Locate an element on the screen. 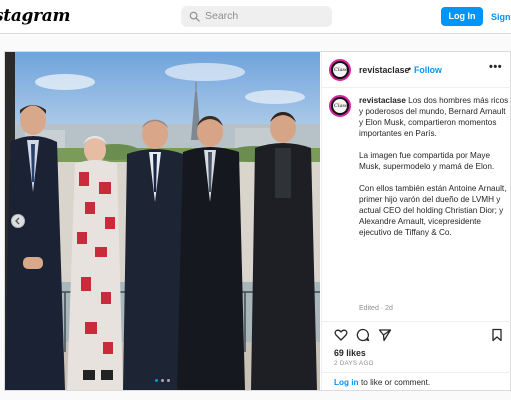 The width and height of the screenshot is (511, 400). signup-link: Sign is located at coordinates (501, 17).